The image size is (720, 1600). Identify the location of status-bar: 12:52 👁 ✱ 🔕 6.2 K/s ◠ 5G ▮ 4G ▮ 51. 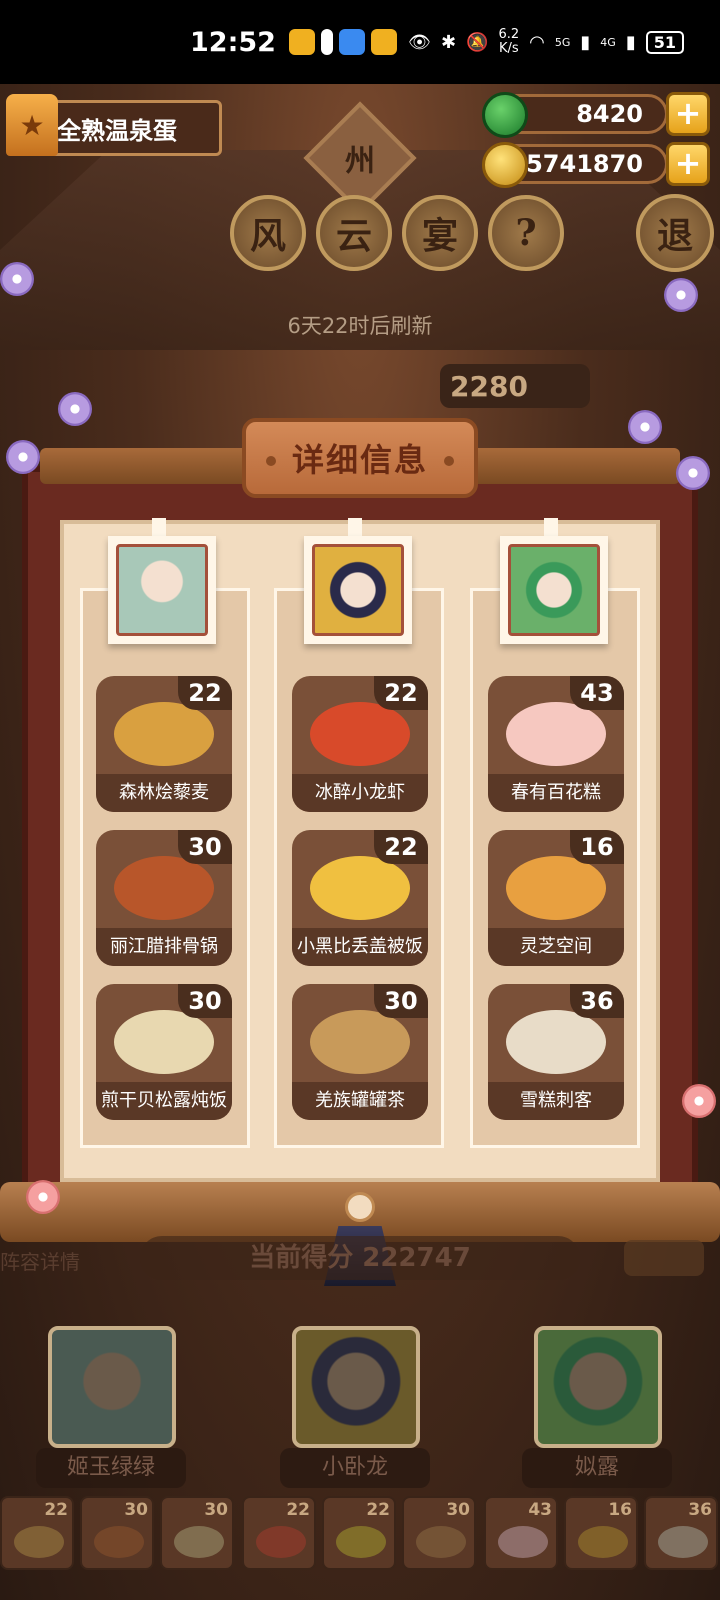
(360, 42).